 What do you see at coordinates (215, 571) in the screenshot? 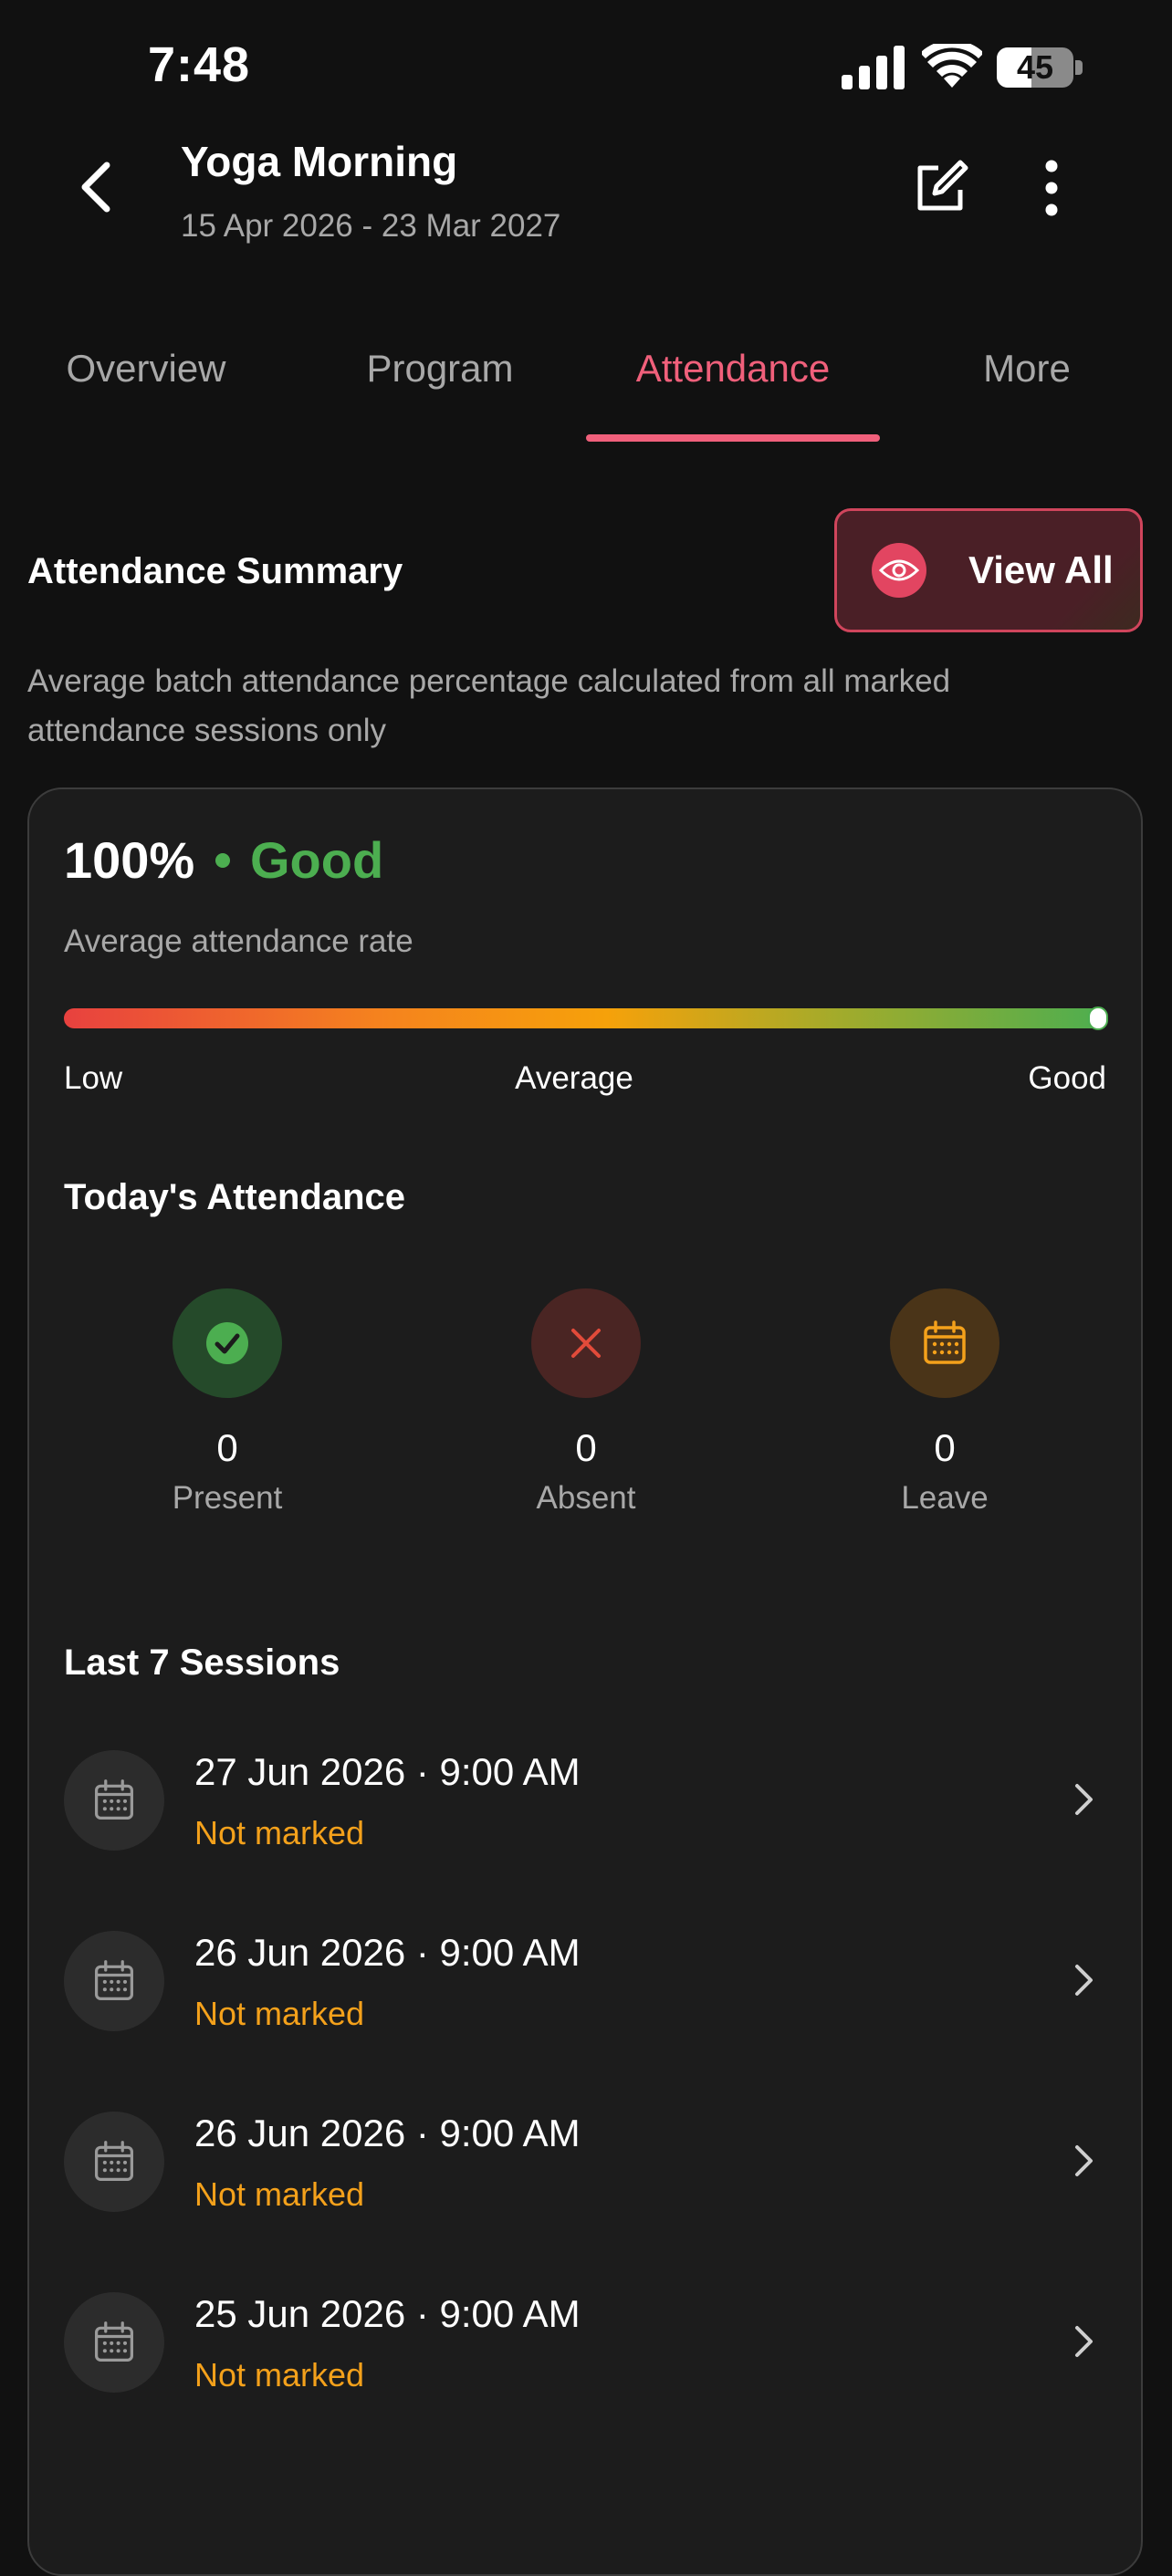
I see `section-title: Attendance Summary` at bounding box center [215, 571].